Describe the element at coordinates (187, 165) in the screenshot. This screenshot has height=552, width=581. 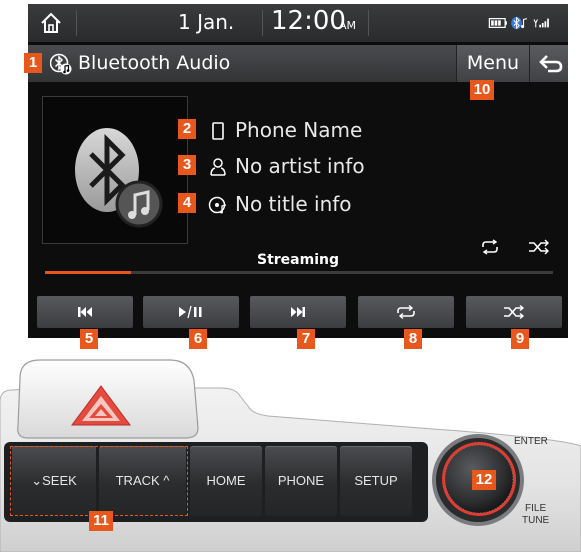
I see `callout-3: 3` at that location.